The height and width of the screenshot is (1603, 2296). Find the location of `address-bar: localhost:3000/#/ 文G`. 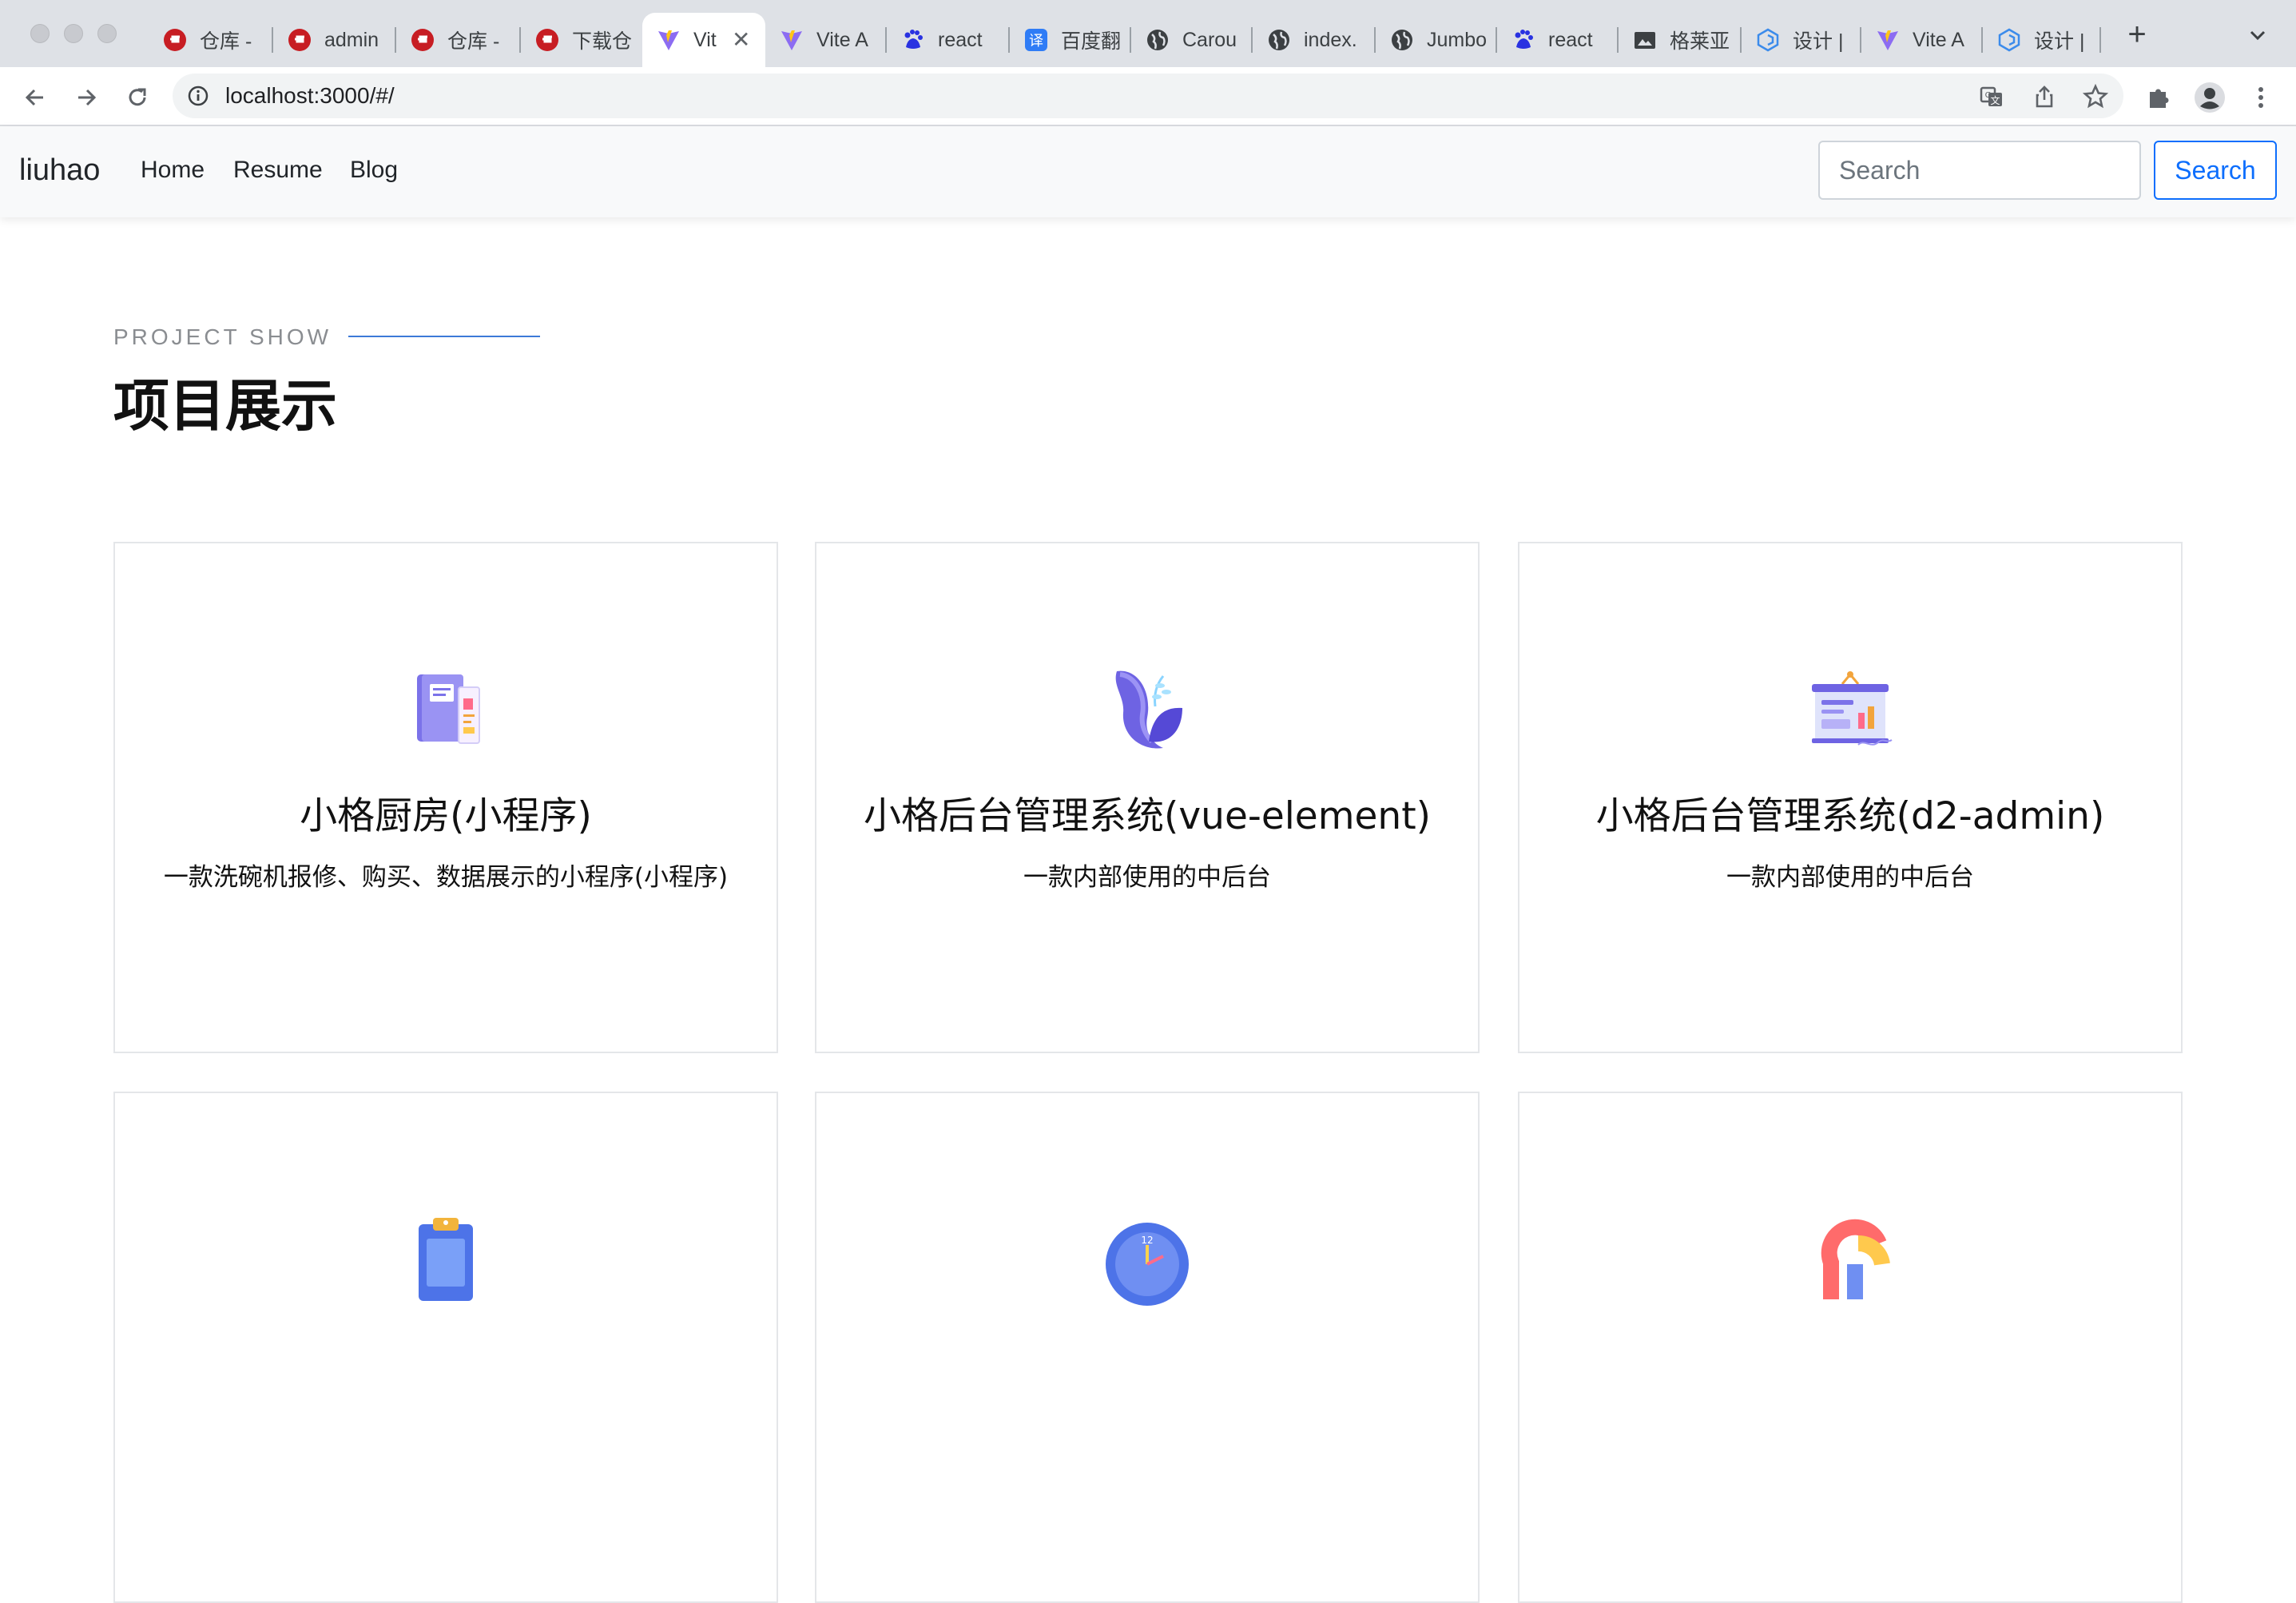

address-bar: localhost:3000/#/ 文G is located at coordinates (1148, 96).